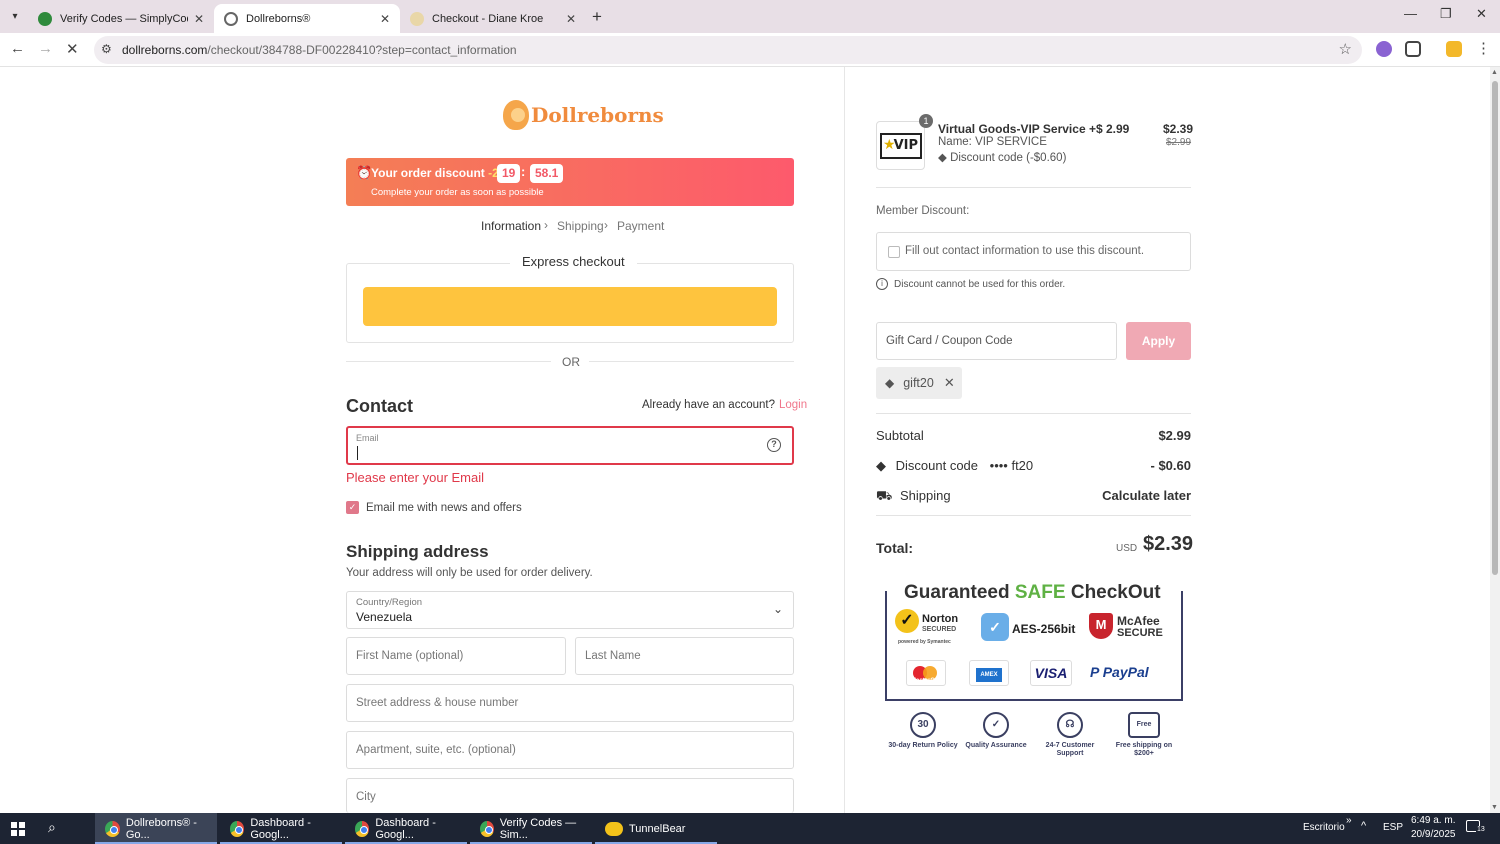 This screenshot has width=1500, height=844. What do you see at coordinates (1433, 820) in the screenshot?
I see `clock-time: 6:49 a. m.` at bounding box center [1433, 820].